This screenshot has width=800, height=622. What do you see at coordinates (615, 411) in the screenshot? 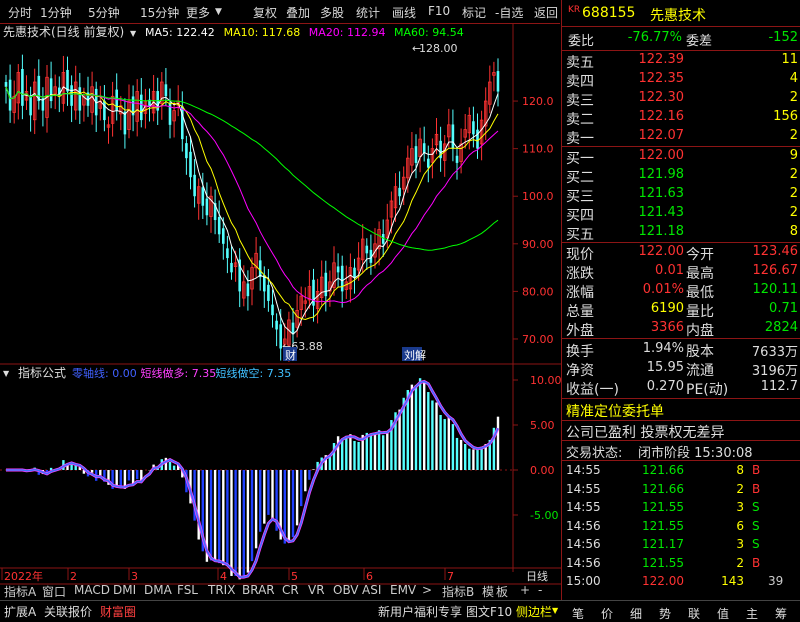
I see `notice-order-locate: 精准定位委托单` at bounding box center [615, 411].